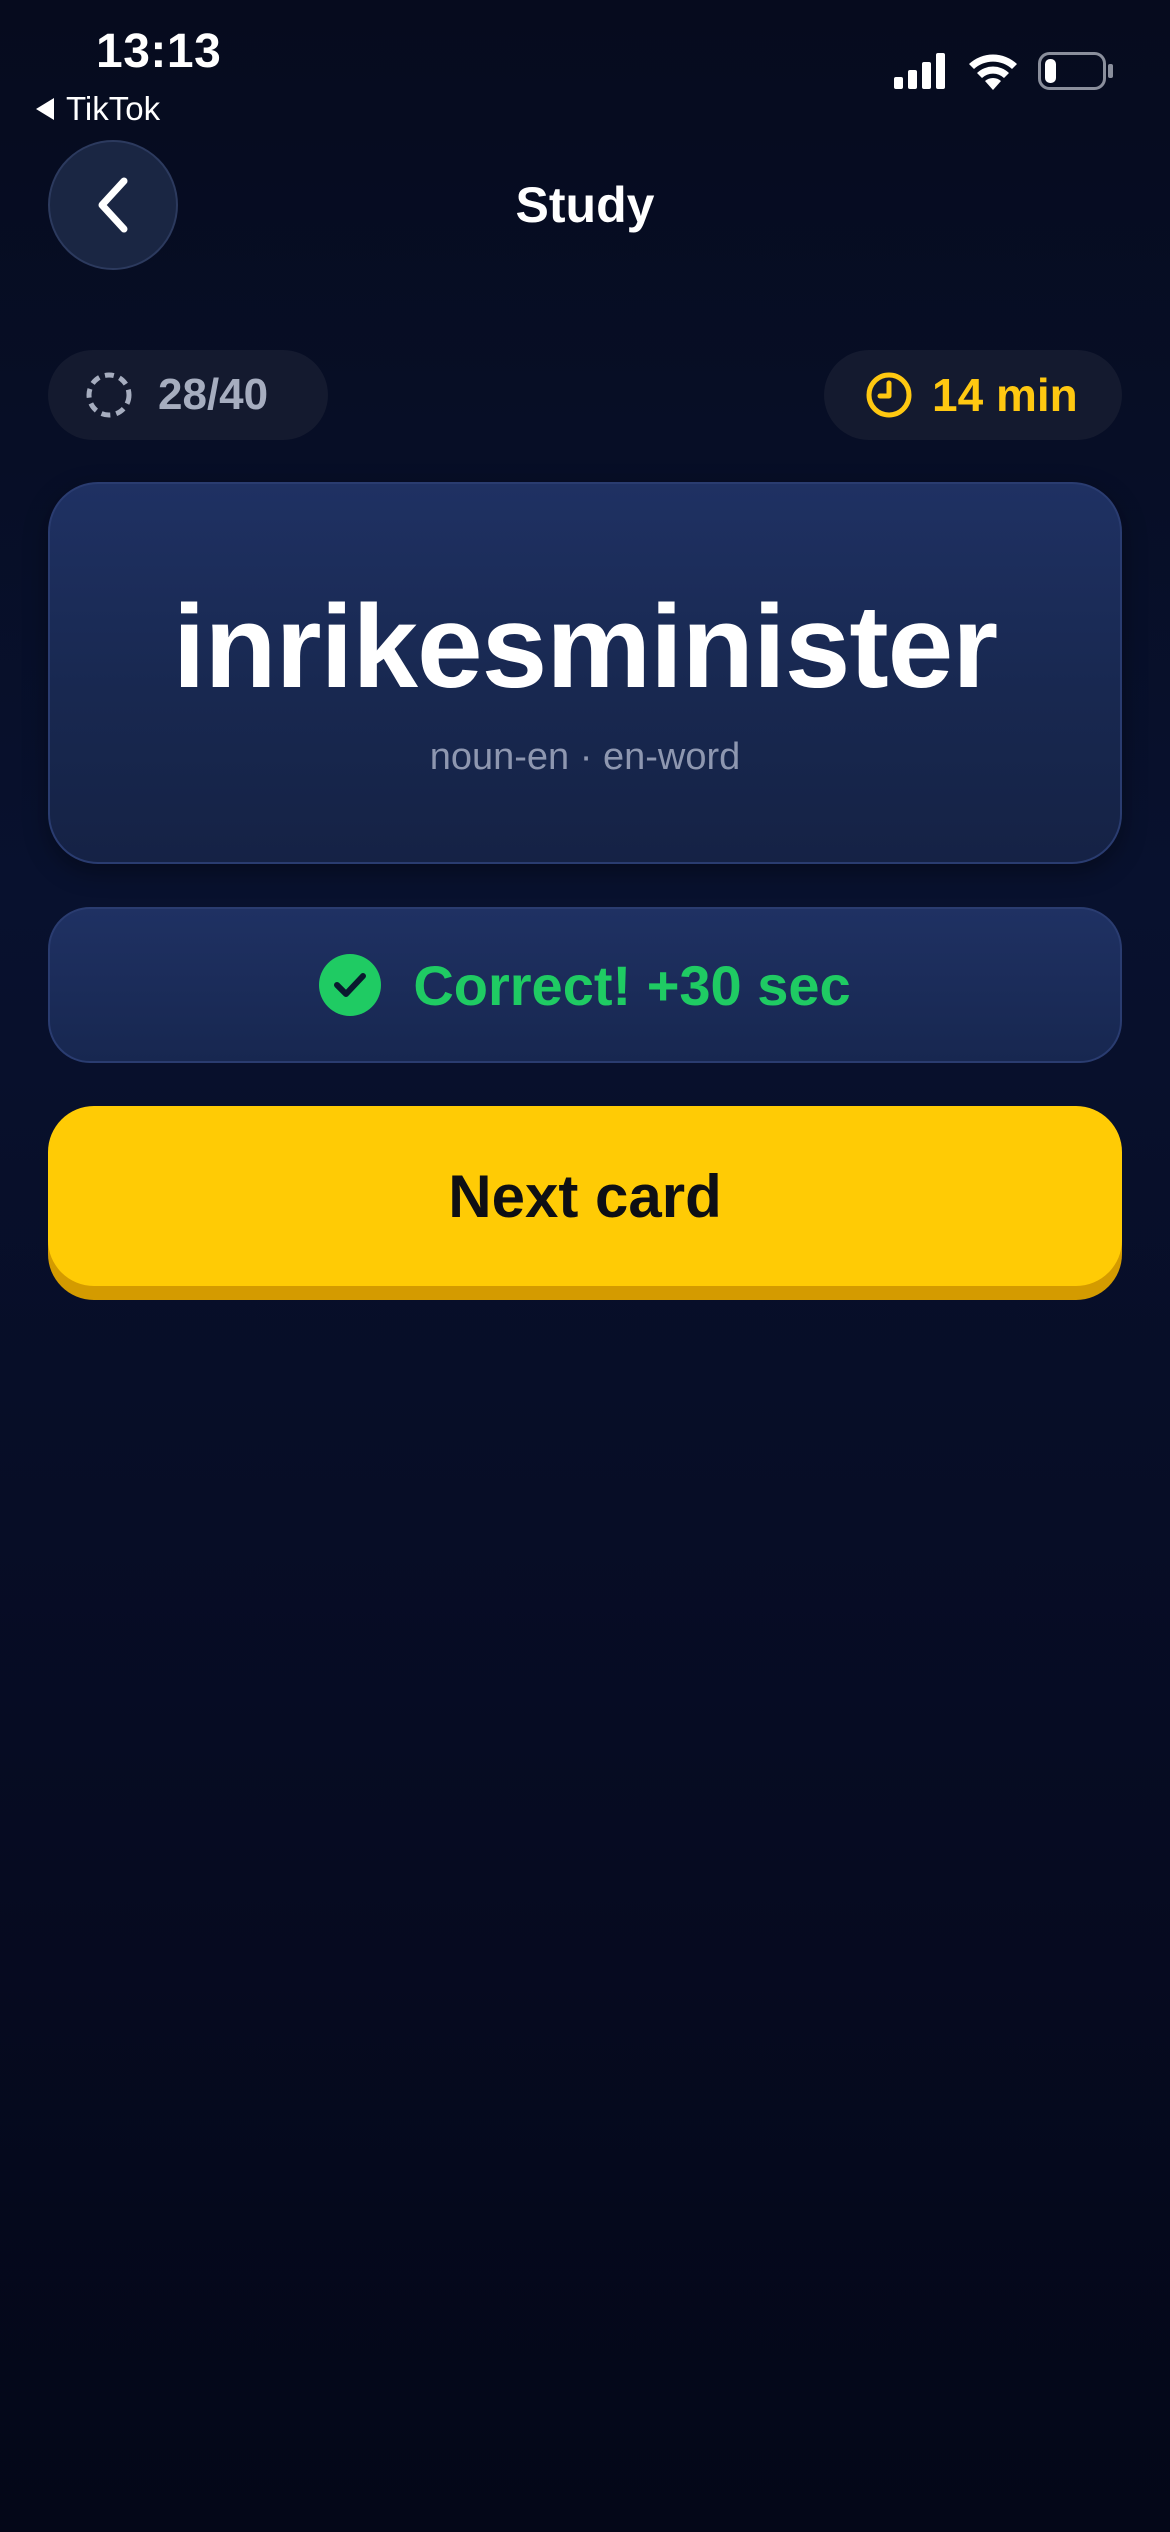  What do you see at coordinates (109, 395) in the screenshot?
I see `dashed-circle-icon` at bounding box center [109, 395].